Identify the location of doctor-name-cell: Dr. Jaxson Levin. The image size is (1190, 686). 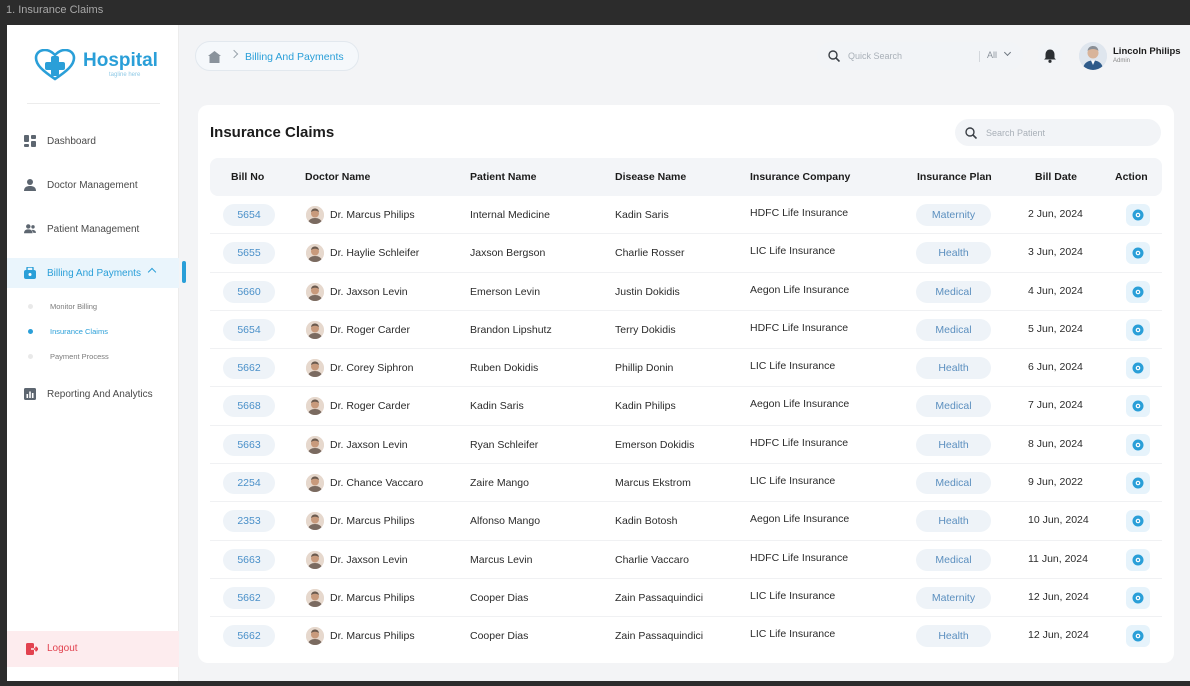
(369, 291).